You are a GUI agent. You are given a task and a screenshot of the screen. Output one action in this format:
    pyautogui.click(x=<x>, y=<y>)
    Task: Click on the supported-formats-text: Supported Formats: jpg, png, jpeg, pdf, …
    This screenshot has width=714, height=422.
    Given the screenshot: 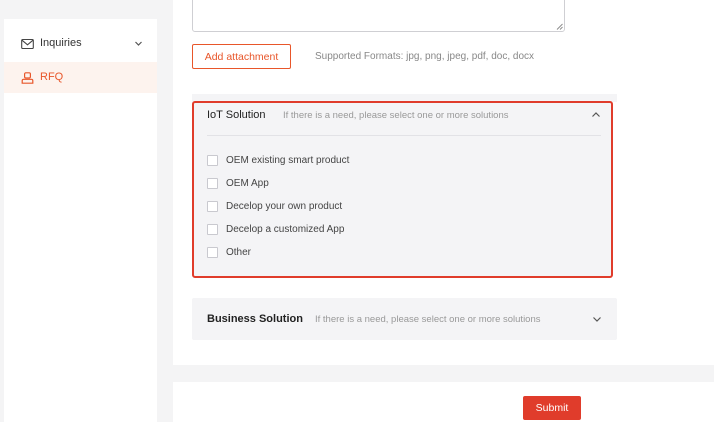 What is the action you would take?
    pyautogui.click(x=425, y=56)
    